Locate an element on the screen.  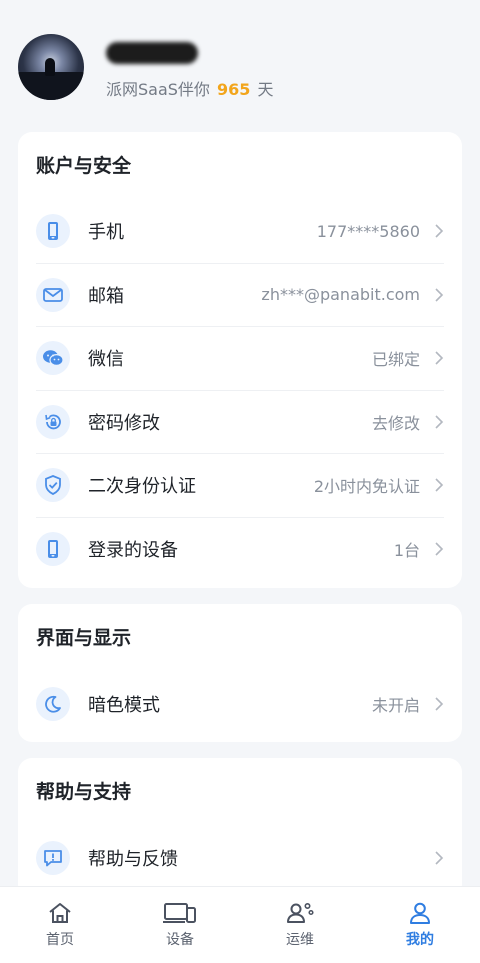
username-redacted is located at coordinates (152, 53).